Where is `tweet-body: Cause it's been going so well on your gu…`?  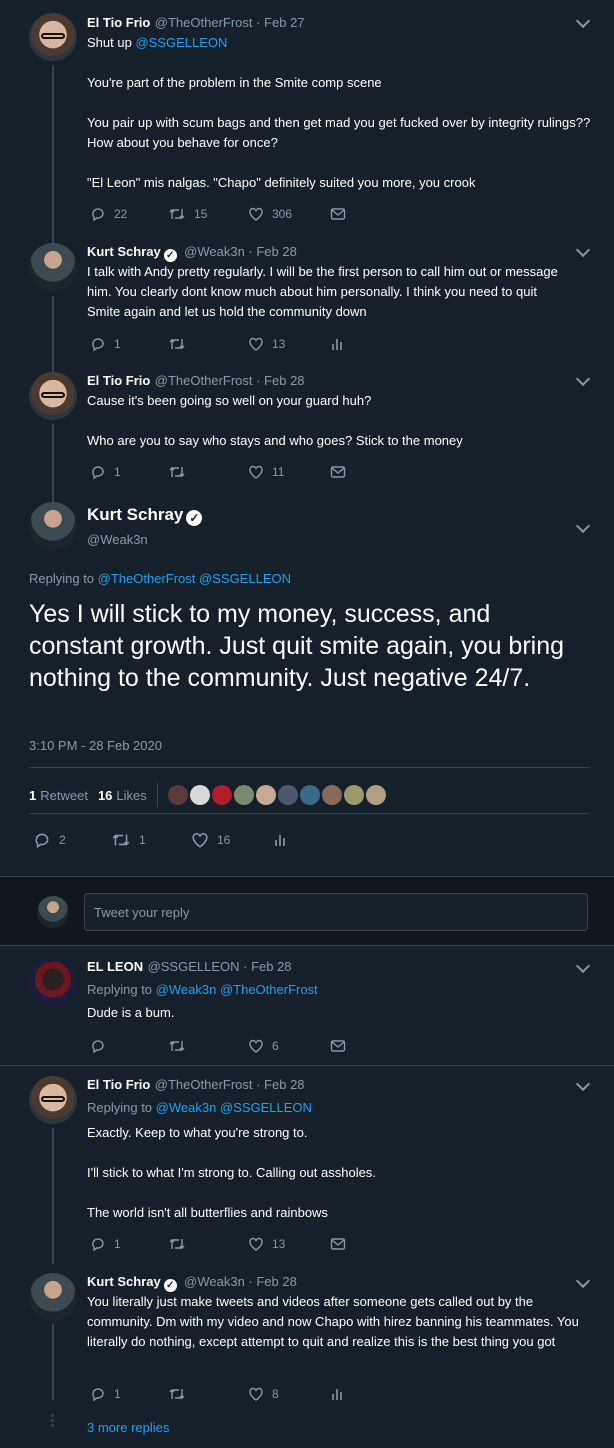 tweet-body: Cause it's been going so well on your gu… is located at coordinates (275, 420).